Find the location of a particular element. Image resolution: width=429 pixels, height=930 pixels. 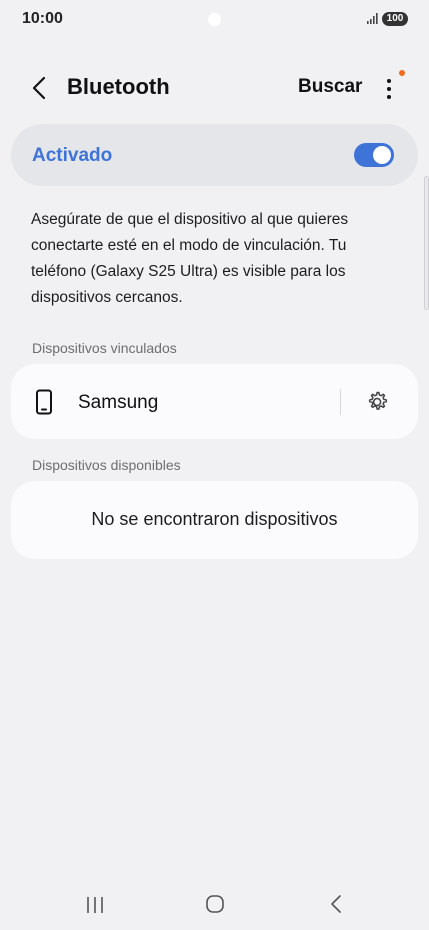

camera-cutout is located at coordinates (214, 19).